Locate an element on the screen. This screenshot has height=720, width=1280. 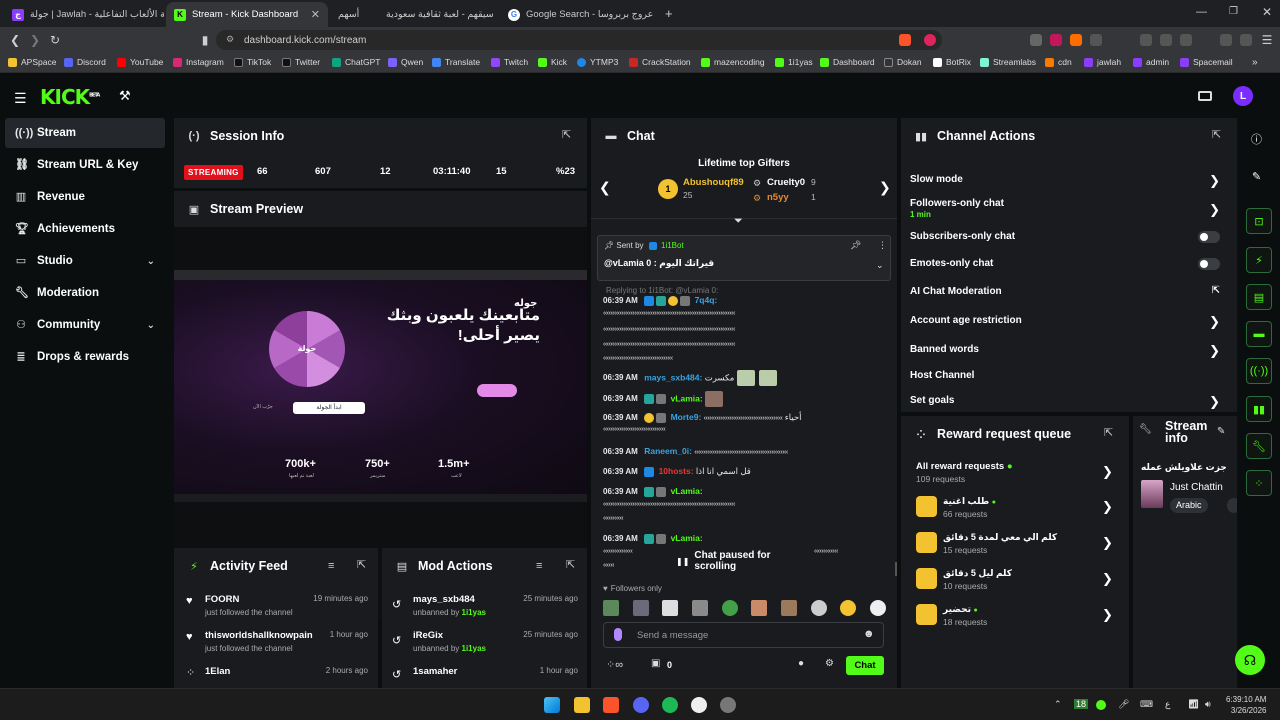
sidebar-item-studio: ▭ Studio ⌄ is located at coordinates (85, 261).